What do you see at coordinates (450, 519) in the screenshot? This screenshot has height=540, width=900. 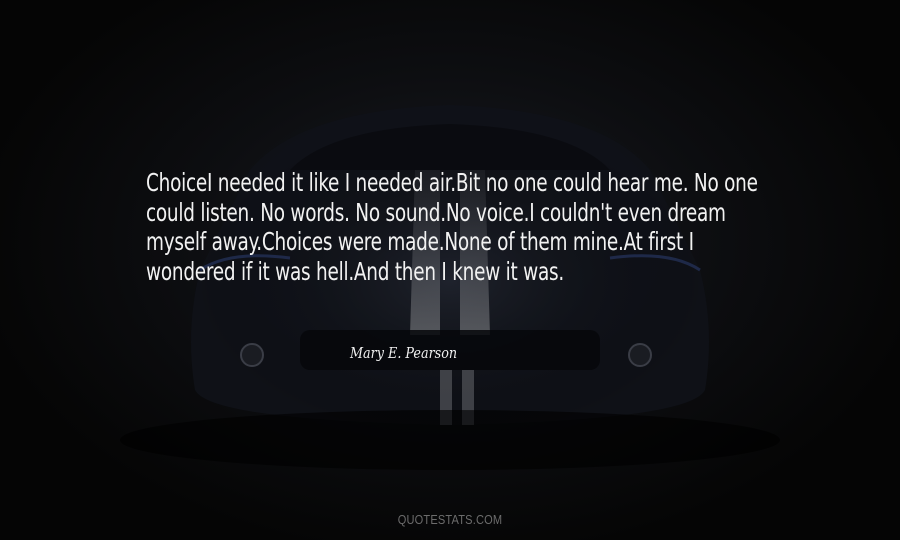 I see `site-watermark: QUOTESTATS.COM` at bounding box center [450, 519].